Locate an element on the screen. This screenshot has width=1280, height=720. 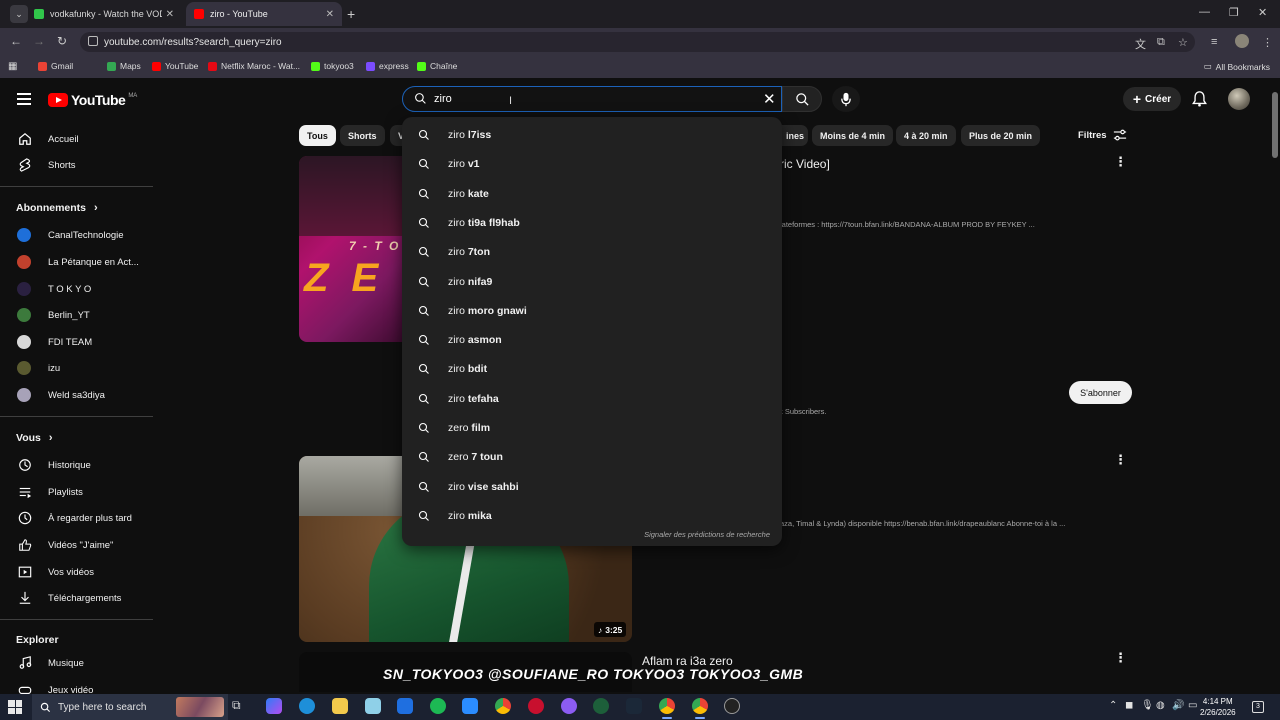
suggestion-item: ziro vise sahbi is located at coordinates (592, 487).